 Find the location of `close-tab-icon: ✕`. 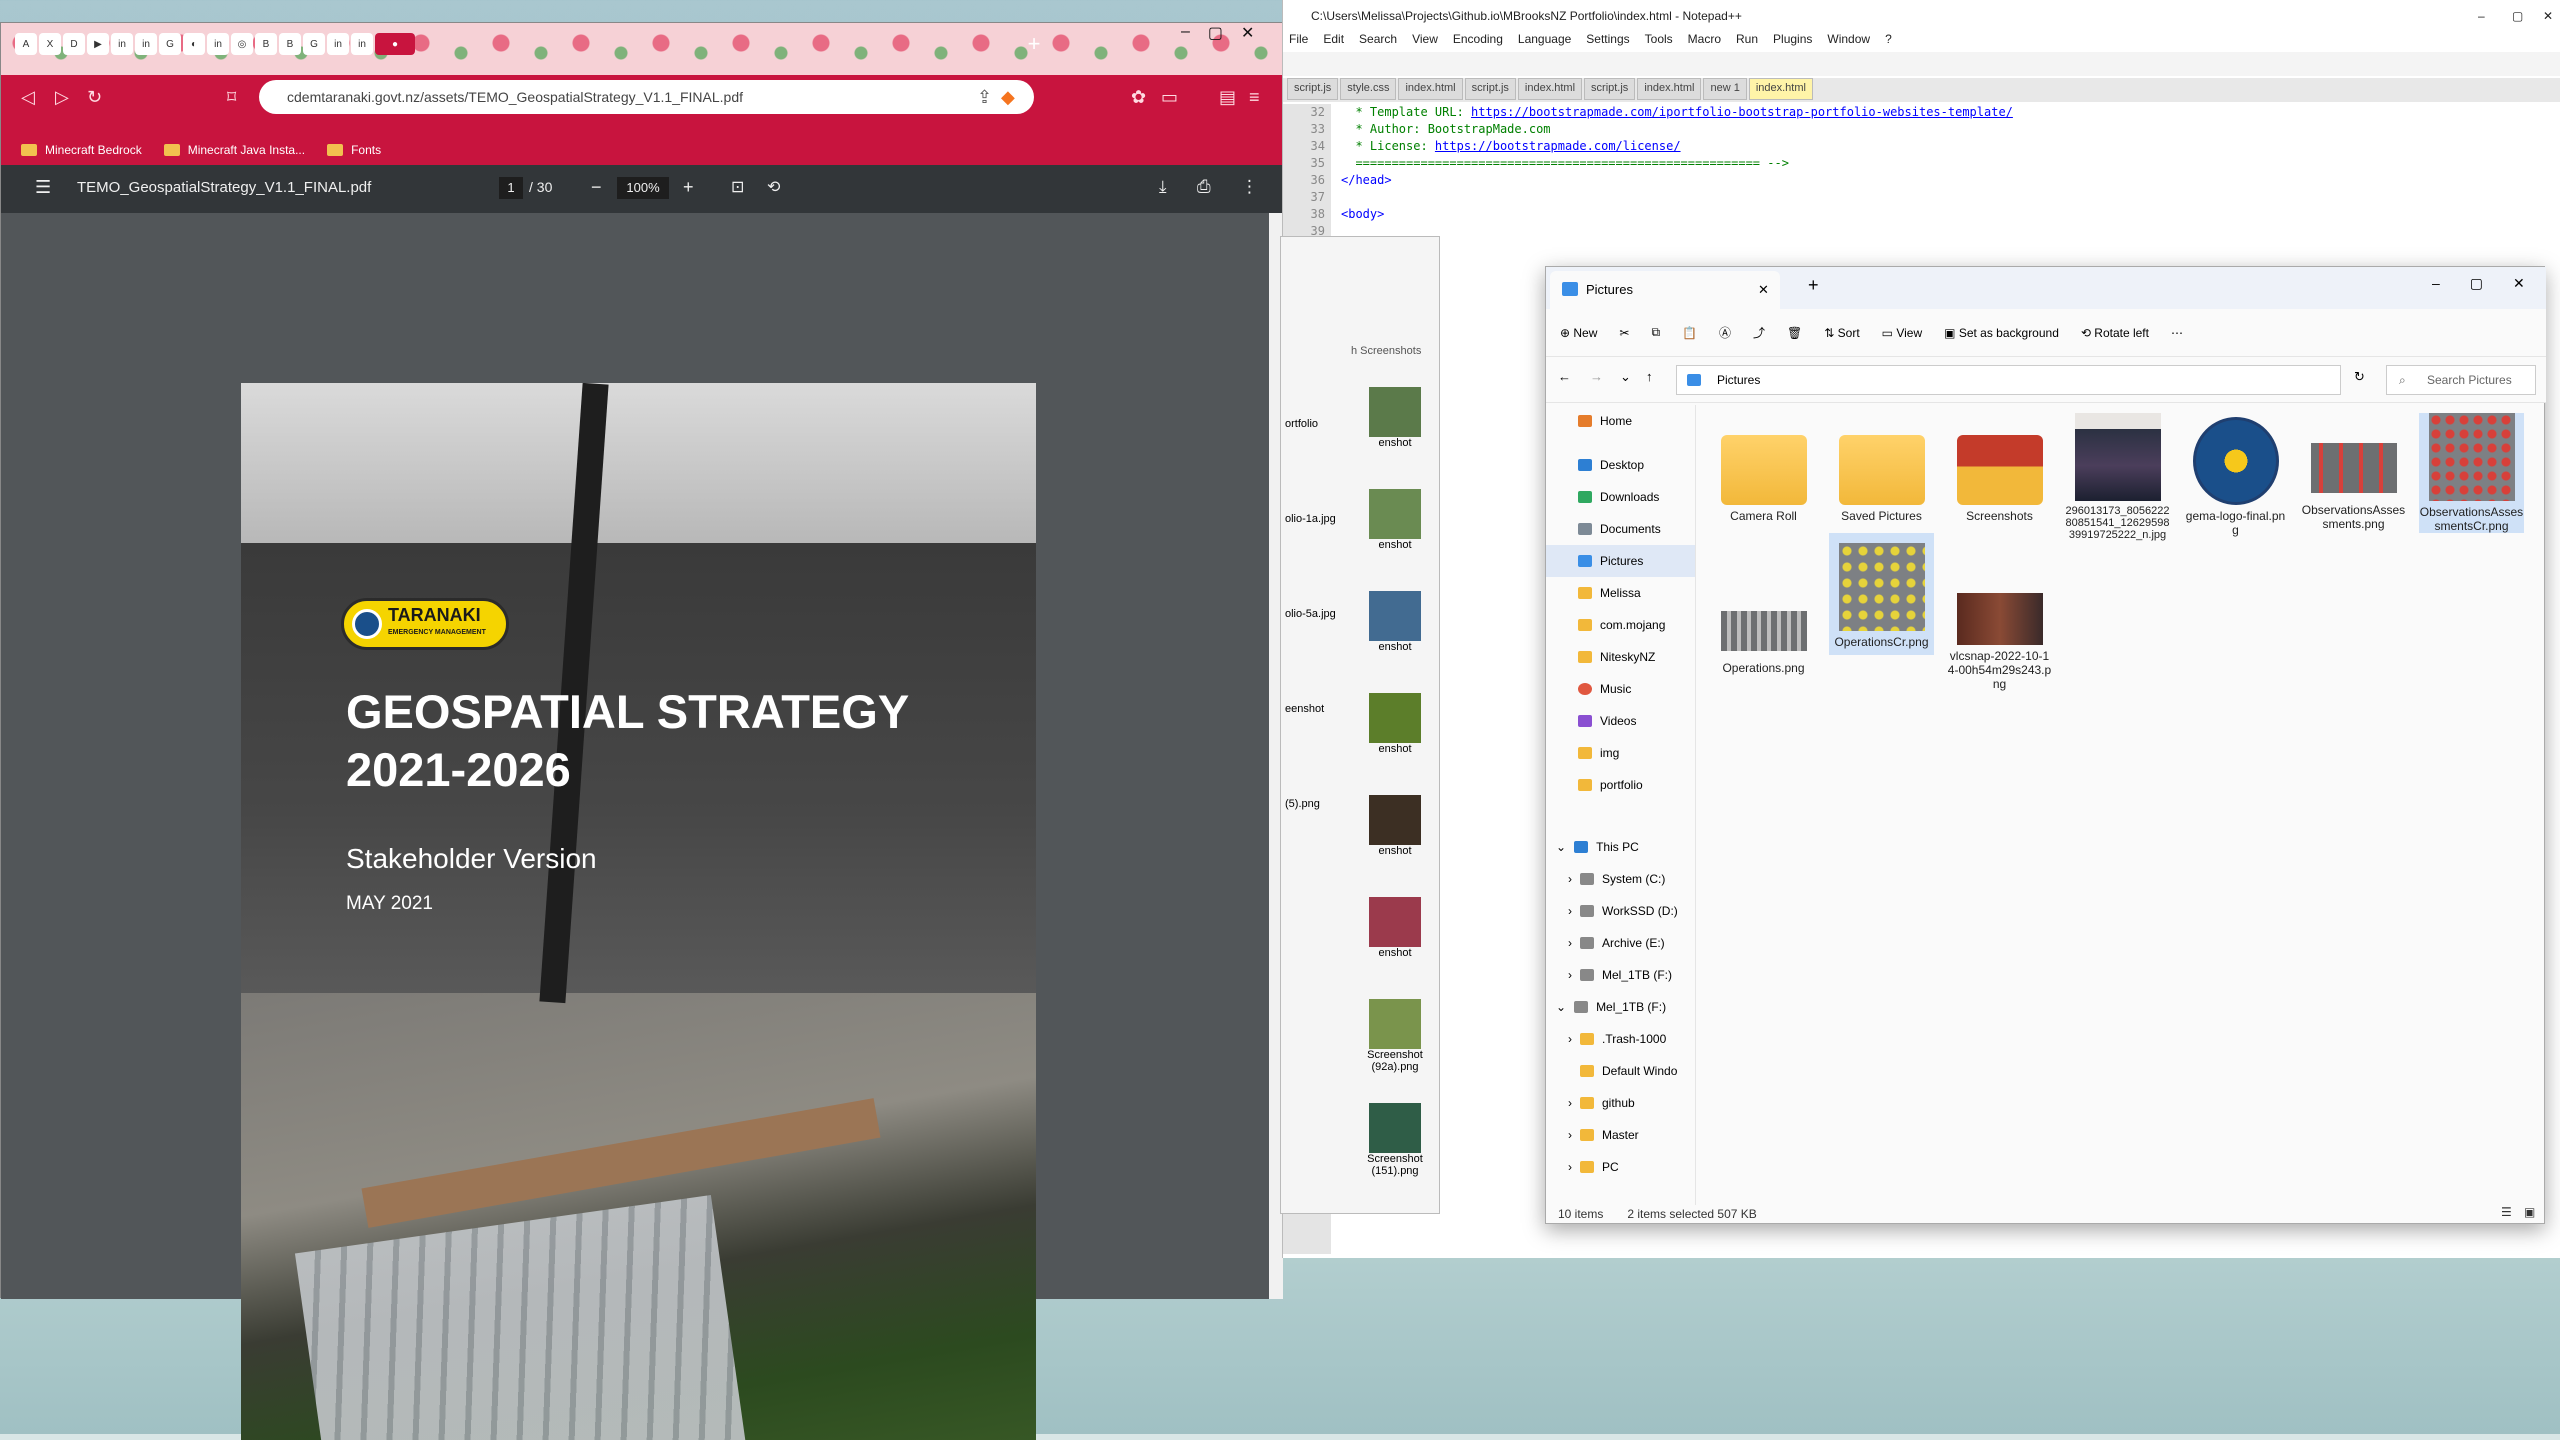

close-tab-icon: ✕ is located at coordinates (1763, 290).